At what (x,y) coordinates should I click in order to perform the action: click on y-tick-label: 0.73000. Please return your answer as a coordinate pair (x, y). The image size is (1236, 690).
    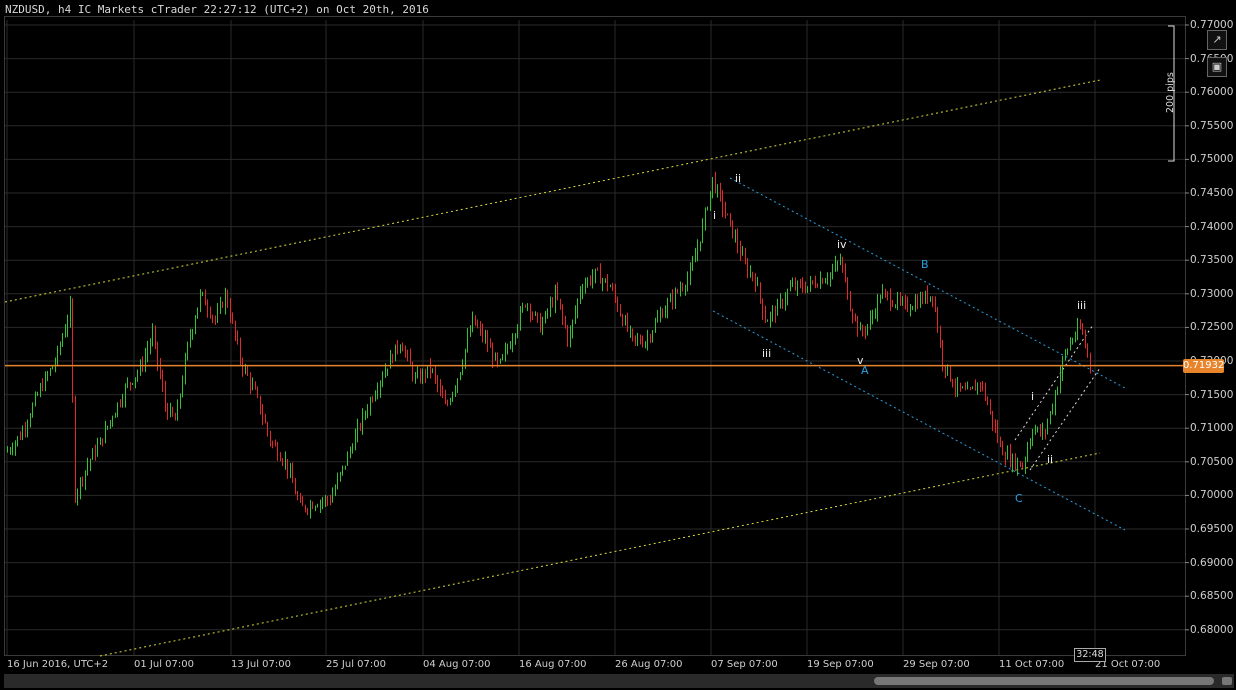
    Looking at the image, I should click on (1212, 293).